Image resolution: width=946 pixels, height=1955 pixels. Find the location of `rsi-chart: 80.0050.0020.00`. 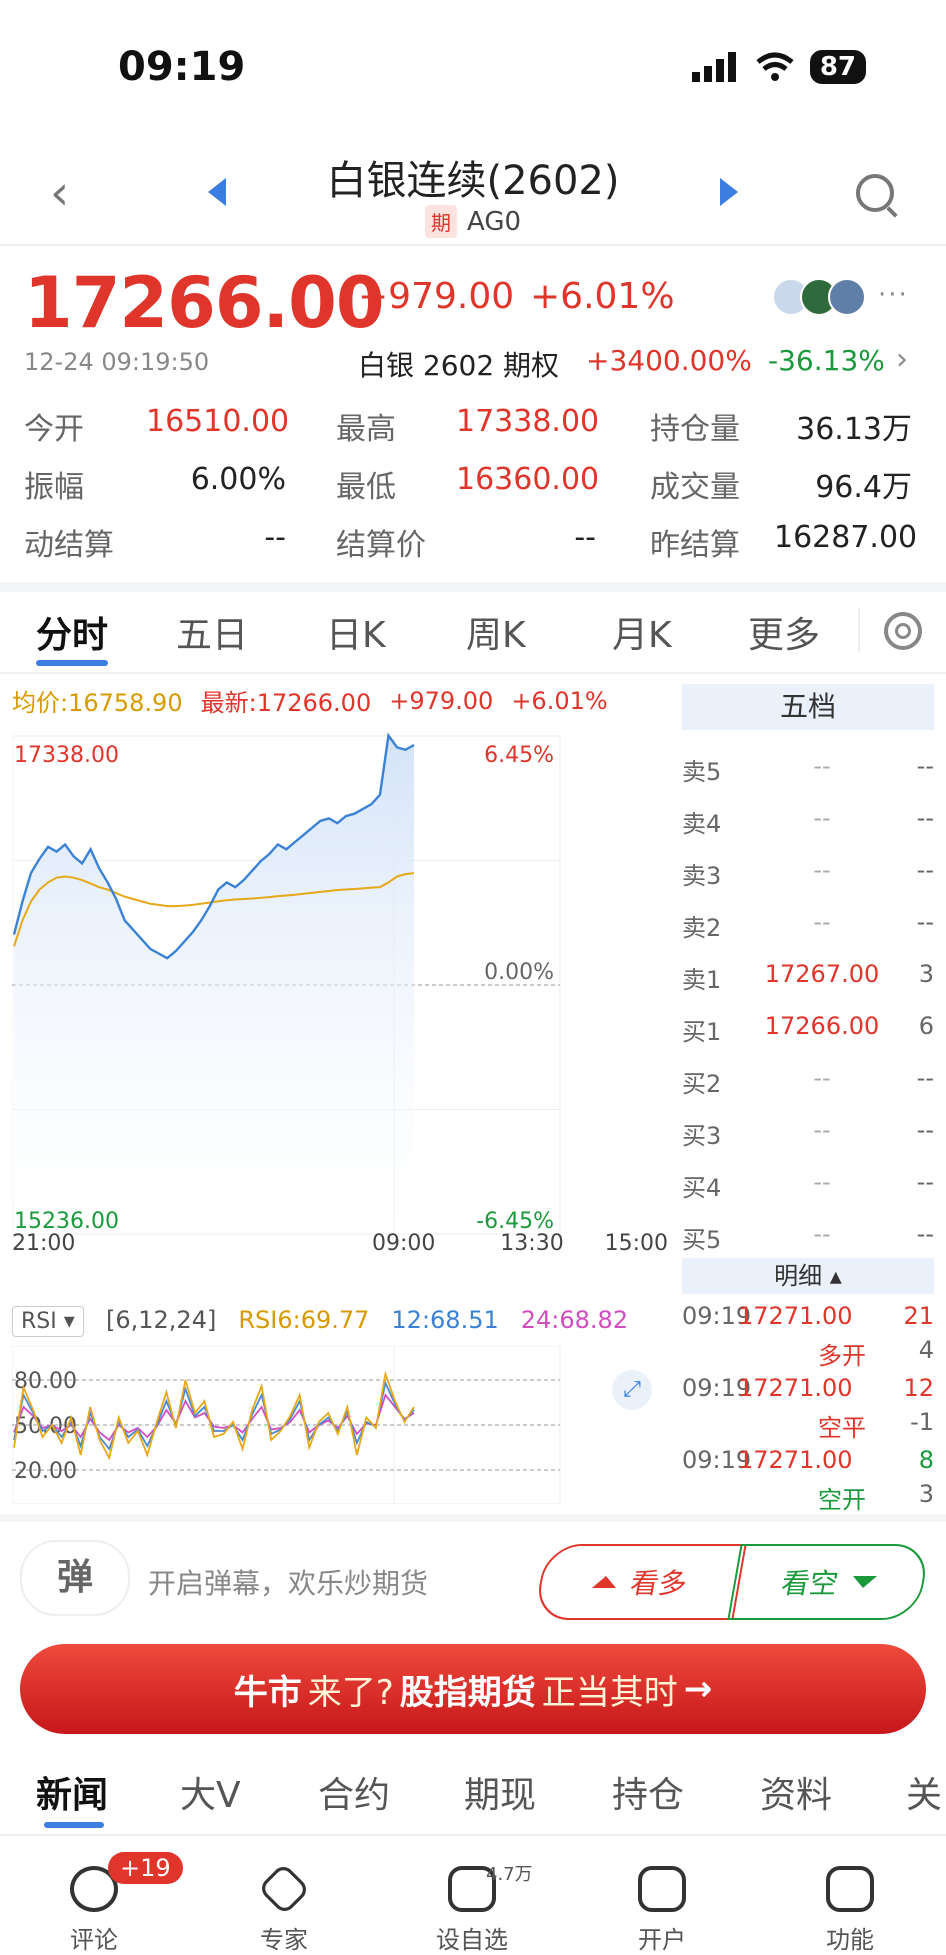

rsi-chart: 80.0050.0020.00 is located at coordinates (341, 1425).